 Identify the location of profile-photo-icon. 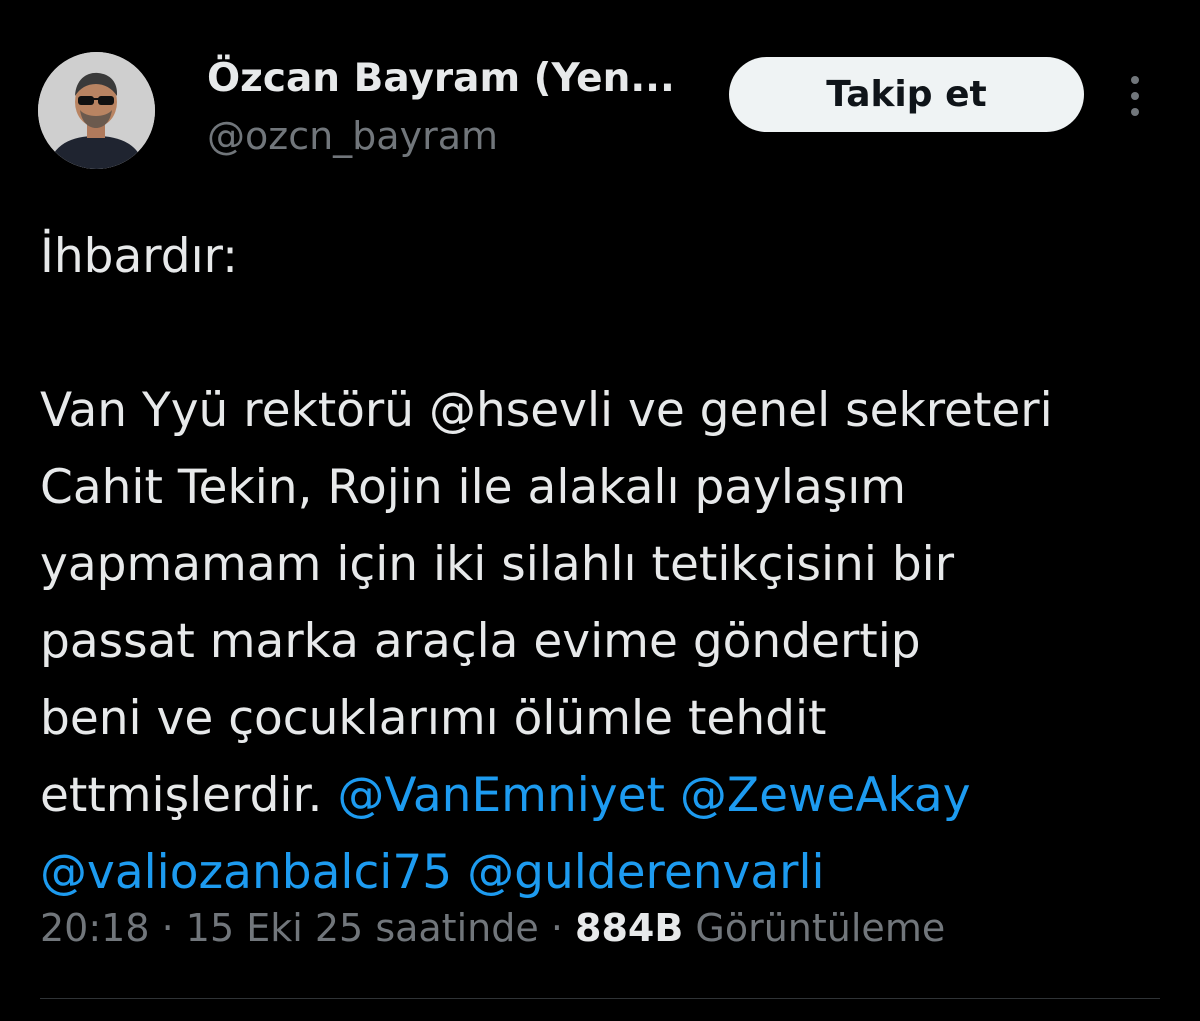
(96, 110).